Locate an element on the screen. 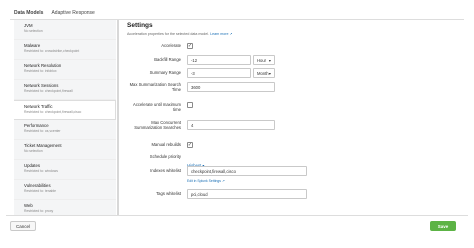 The width and height of the screenshot is (474, 248). list-item-subtitle: Restricted to: crowdstrike,checkpoint is located at coordinates (52, 51).